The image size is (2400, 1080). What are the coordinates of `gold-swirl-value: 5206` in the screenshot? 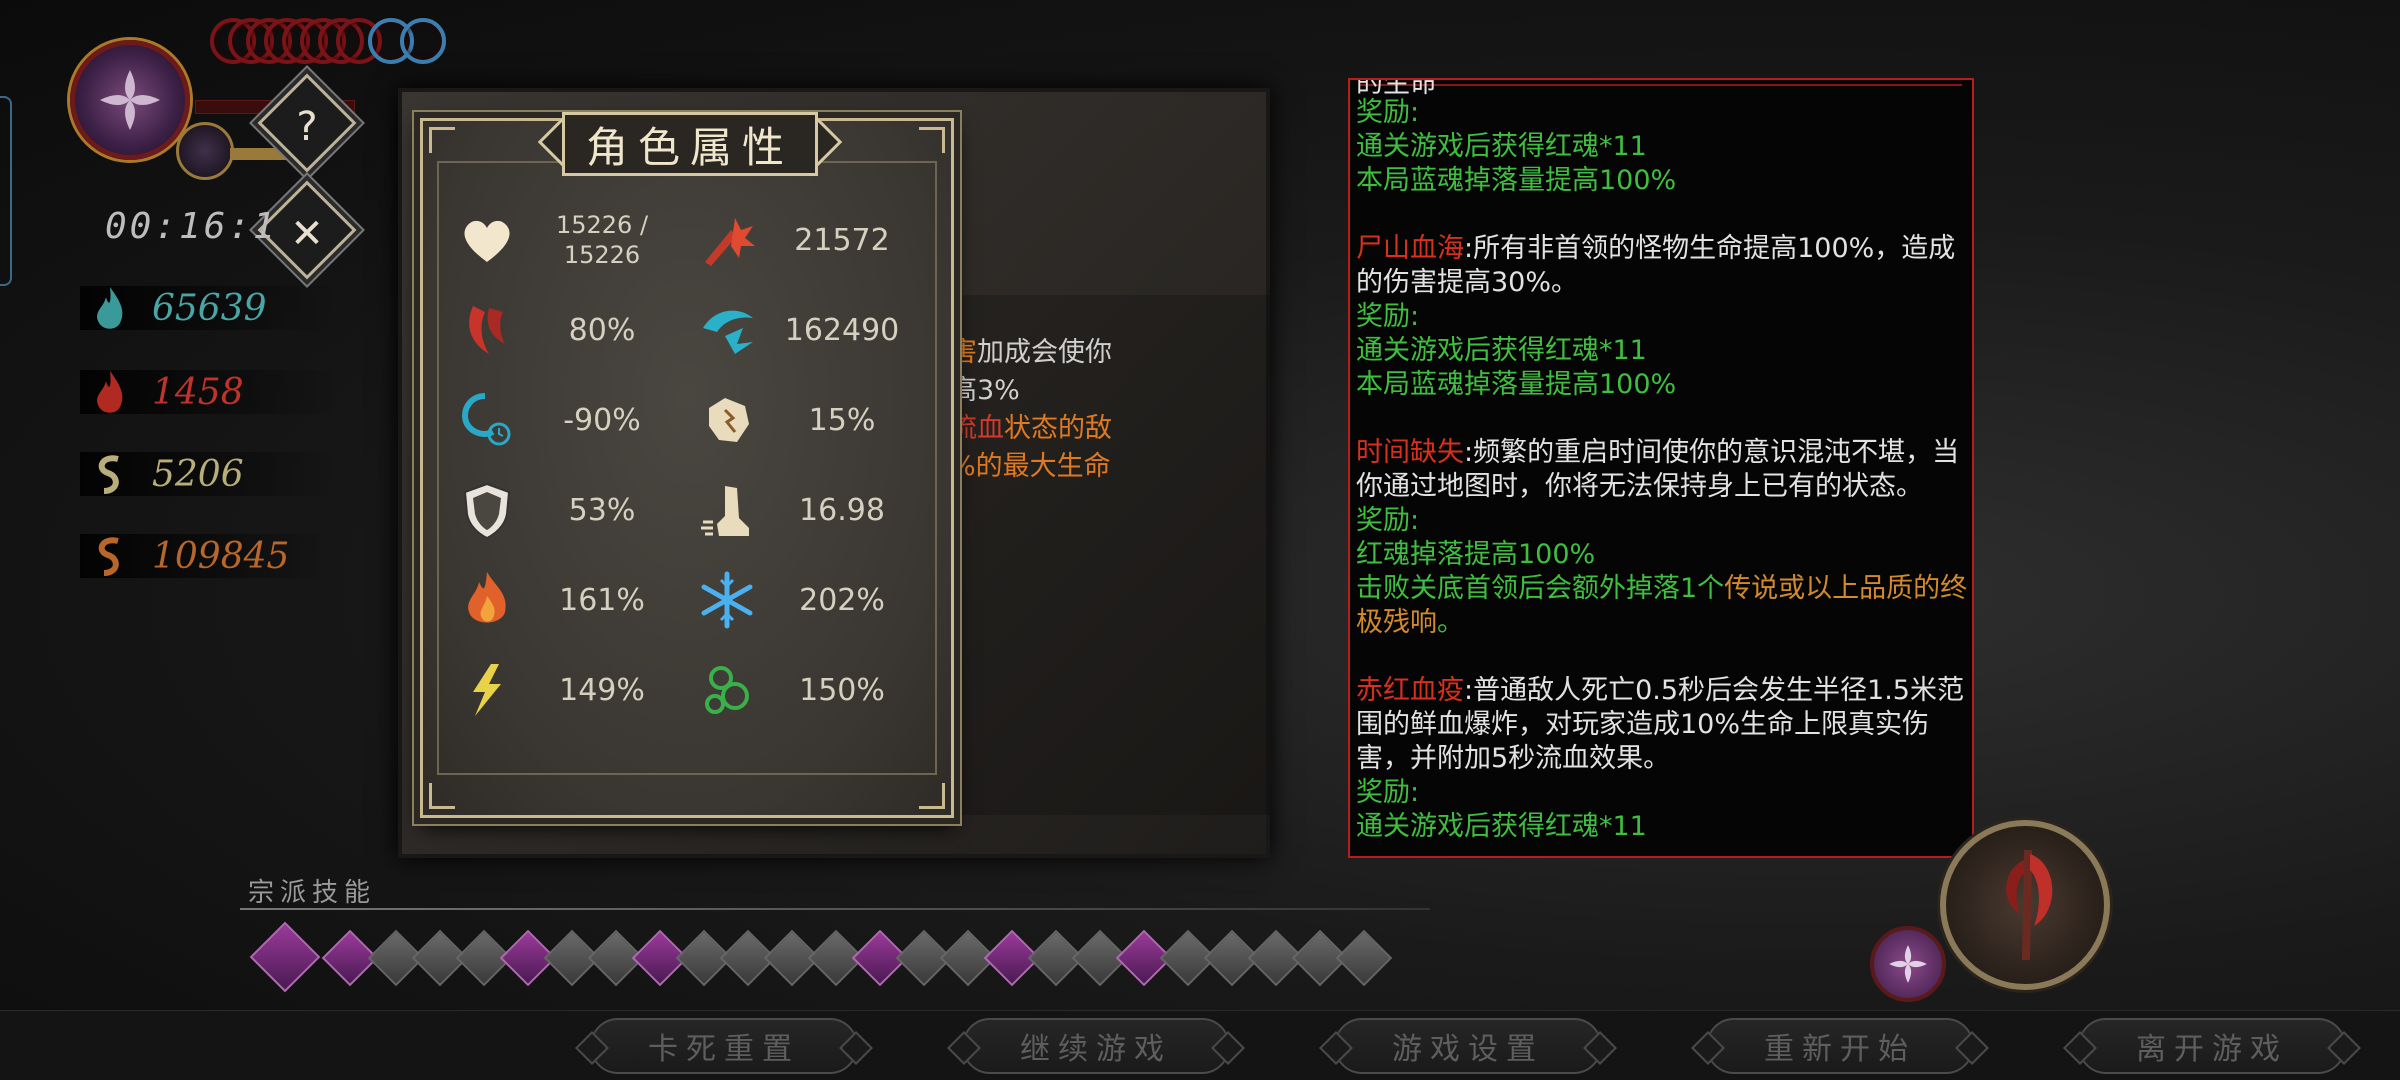 It's located at (198, 474).